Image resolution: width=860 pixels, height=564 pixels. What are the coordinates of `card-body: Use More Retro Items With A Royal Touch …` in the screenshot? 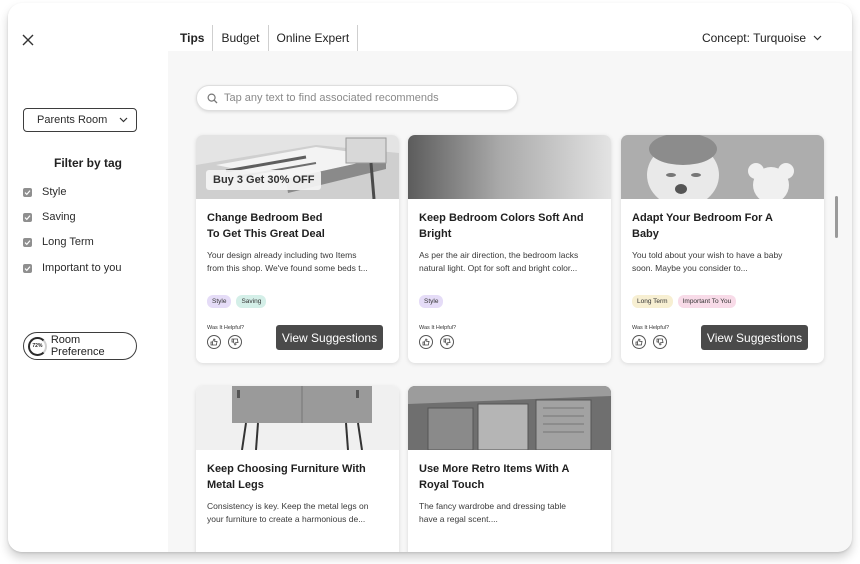 It's located at (509, 488).